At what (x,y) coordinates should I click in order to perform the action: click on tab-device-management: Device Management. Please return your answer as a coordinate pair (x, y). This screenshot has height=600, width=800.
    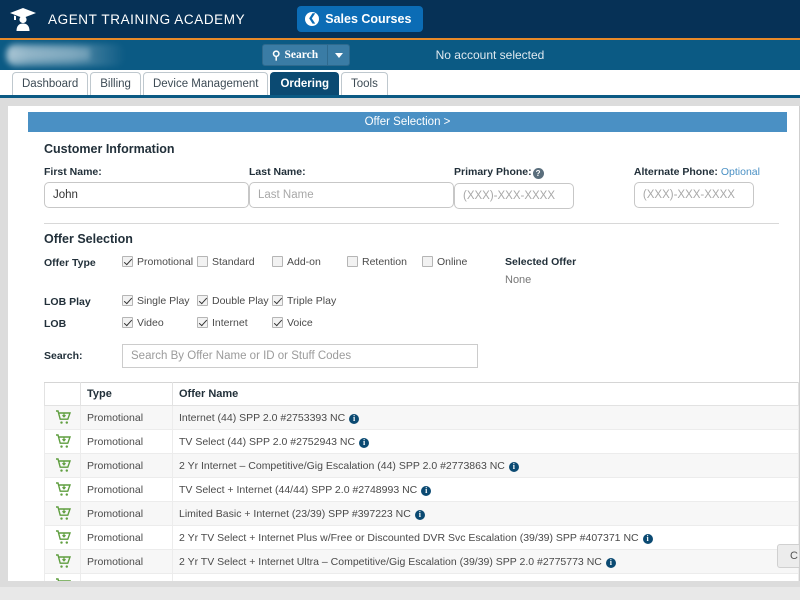
    Looking at the image, I should click on (205, 83).